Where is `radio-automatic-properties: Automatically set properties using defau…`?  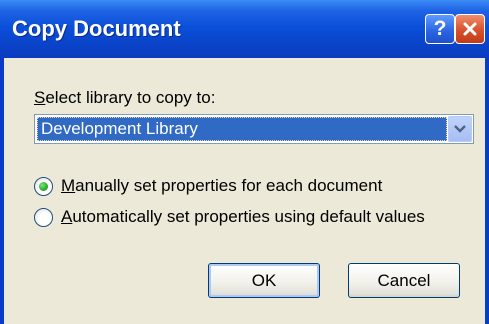
radio-automatic-properties: Automatically set properties using defau… is located at coordinates (229, 217).